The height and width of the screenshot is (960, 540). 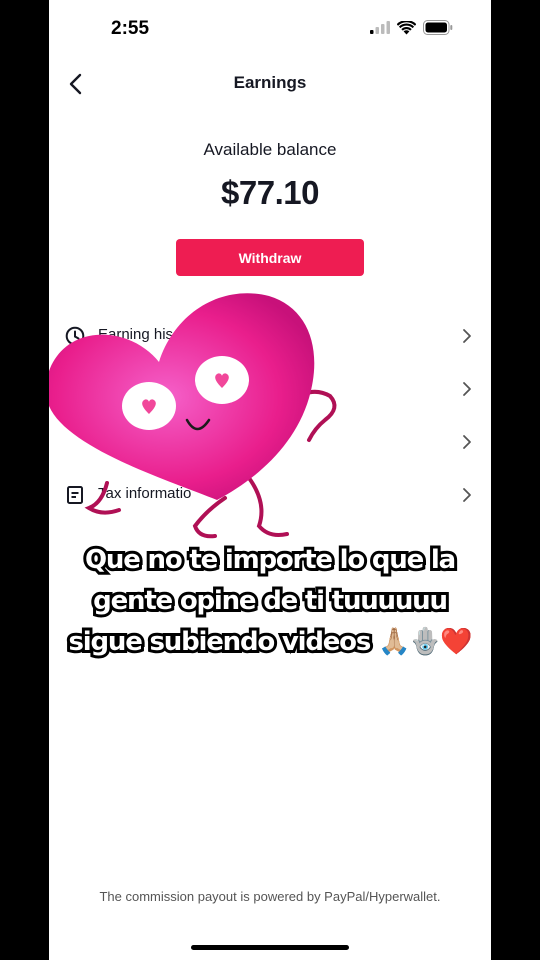 What do you see at coordinates (270, 192) in the screenshot?
I see `balance-amount: $77.10` at bounding box center [270, 192].